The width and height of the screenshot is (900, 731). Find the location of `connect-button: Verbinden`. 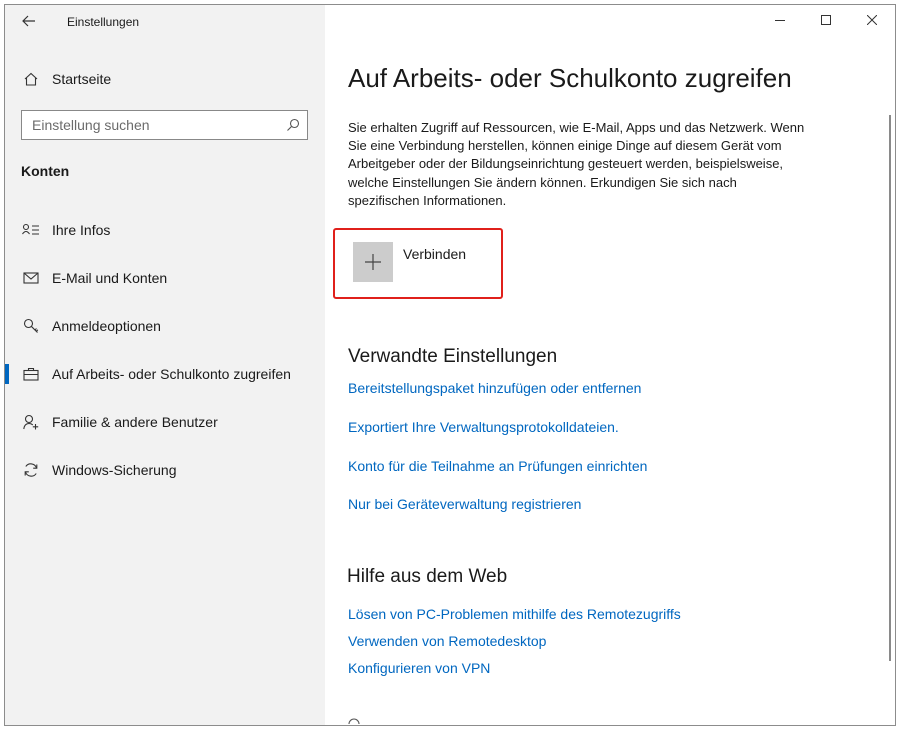

connect-button: Verbinden is located at coordinates (409, 262).